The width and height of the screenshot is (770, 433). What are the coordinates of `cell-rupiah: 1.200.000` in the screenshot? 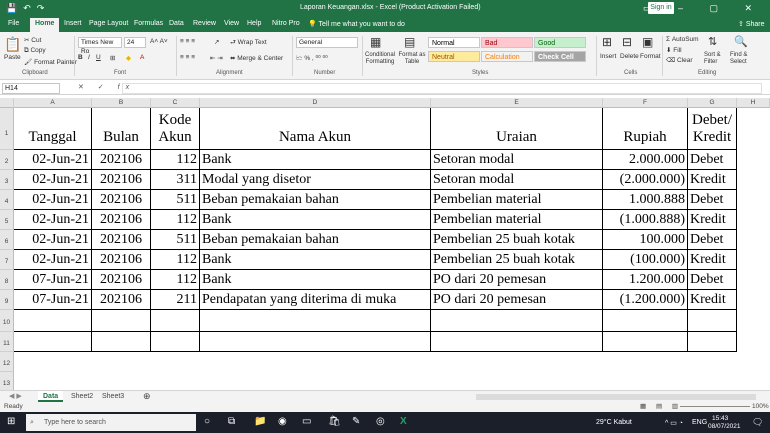 It's located at (645, 280).